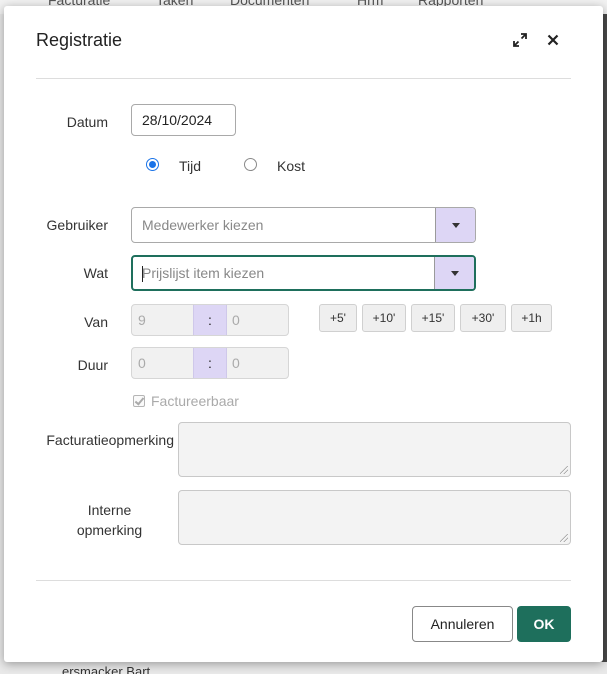 The image size is (607, 674). I want to click on dialog-title: Registratie, so click(79, 40).